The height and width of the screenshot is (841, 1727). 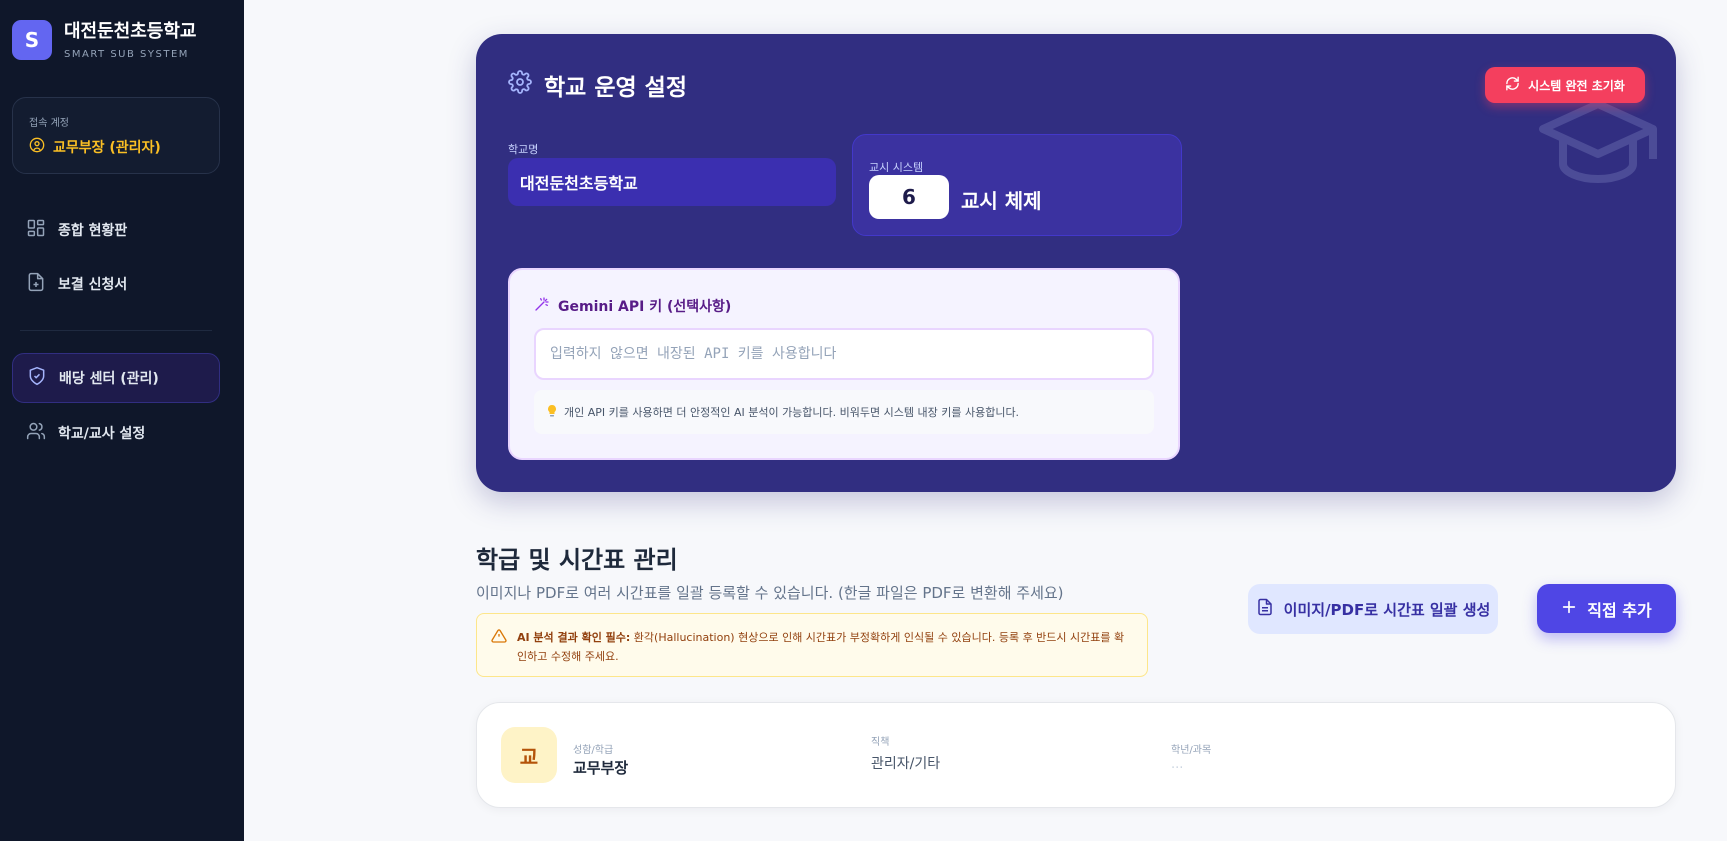 I want to click on school-name-input: 대전둔천초등학교, so click(x=672, y=182).